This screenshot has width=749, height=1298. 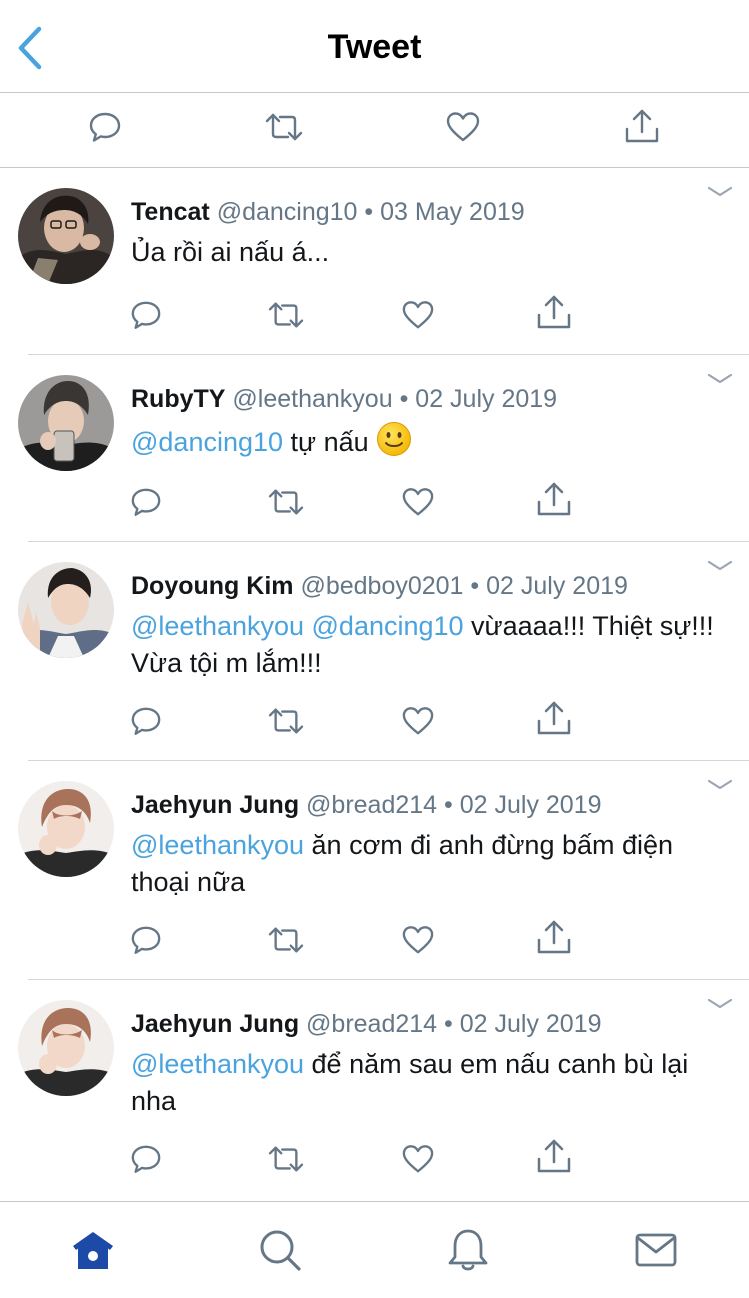 I want to click on author-handle: @dancing10, so click(x=287, y=212).